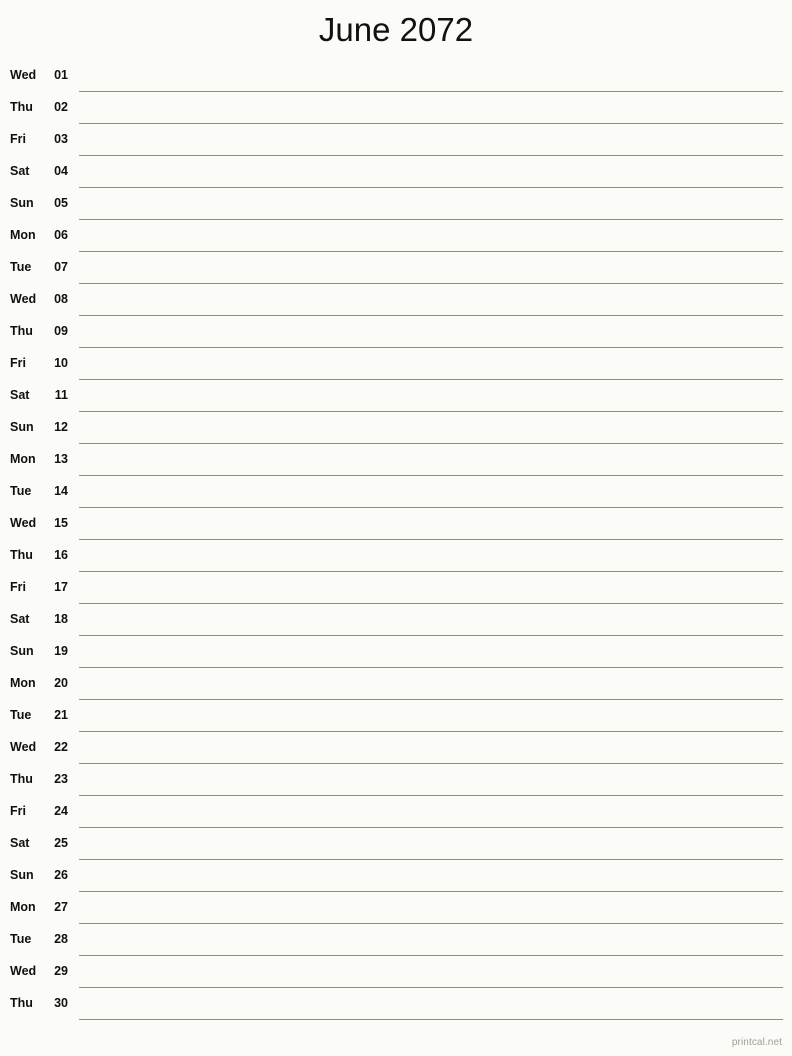 This screenshot has width=792, height=1056. I want to click on day-row: Thu 09, so click(396, 332).